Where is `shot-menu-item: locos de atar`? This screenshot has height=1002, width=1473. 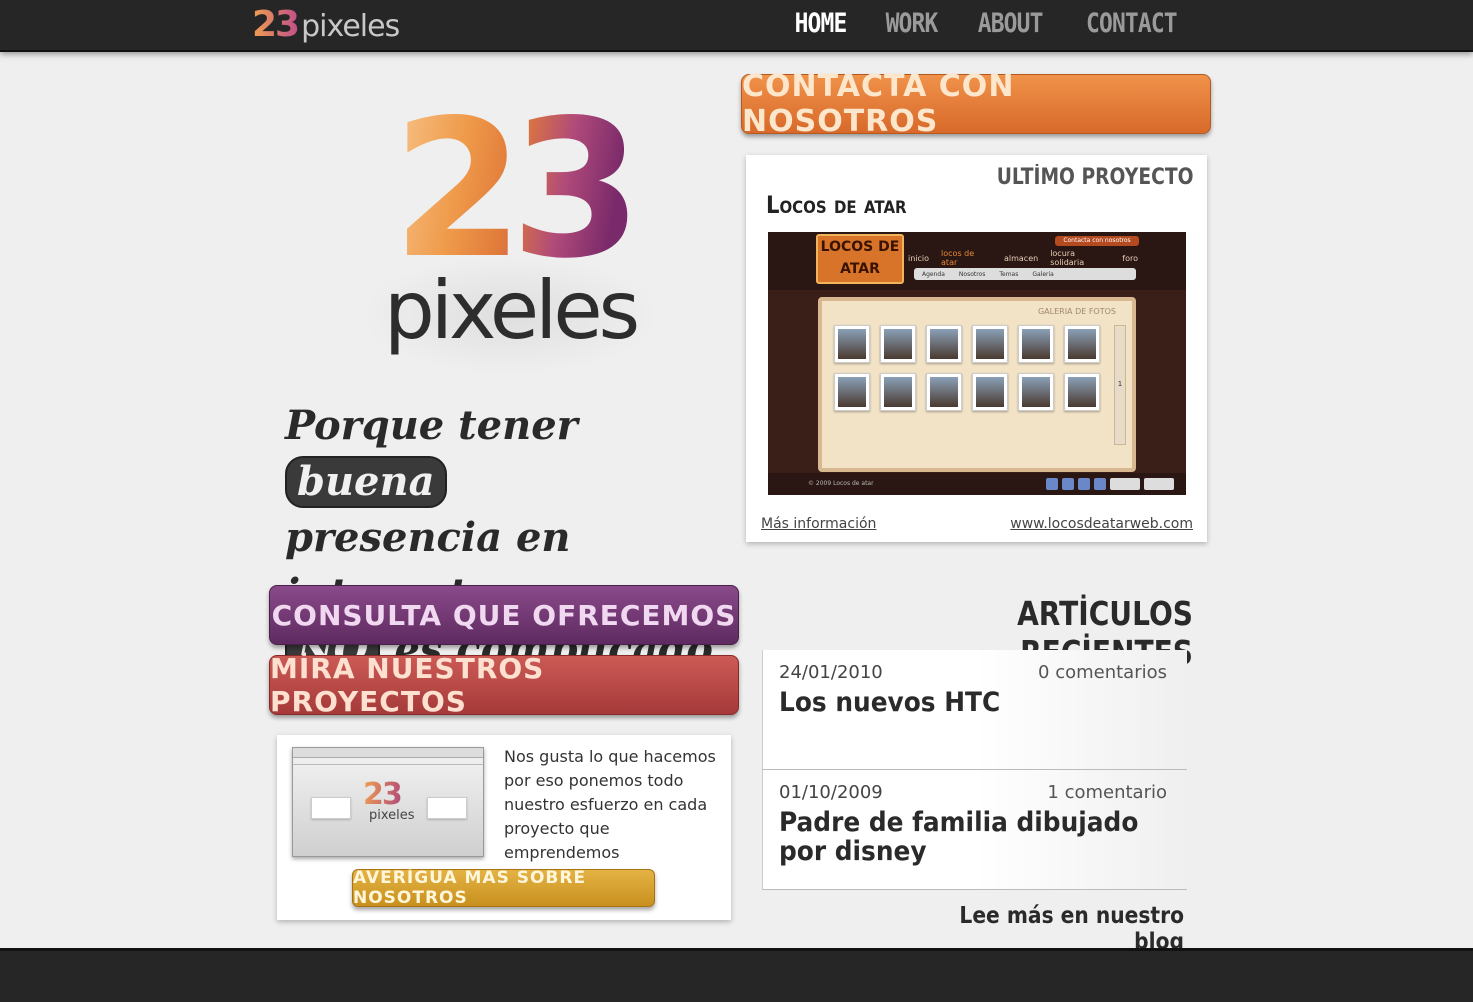 shot-menu-item: locos de atar is located at coordinates (958, 258).